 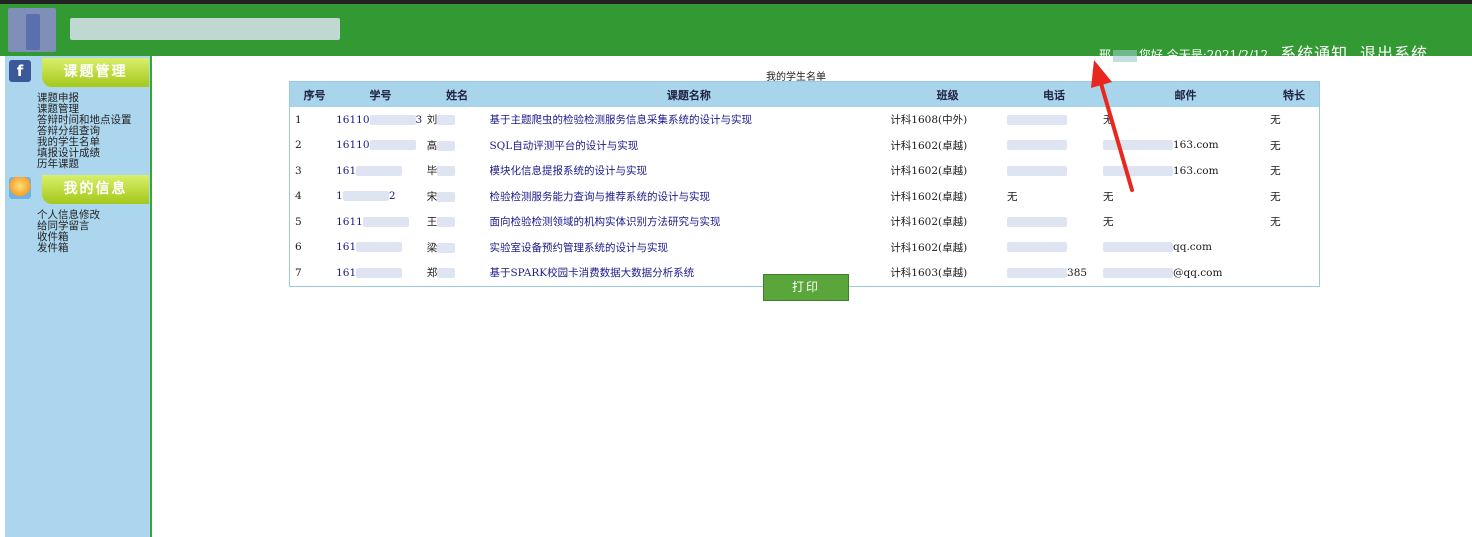 I want to click on cell-student-id: 161, so click(x=380, y=247).